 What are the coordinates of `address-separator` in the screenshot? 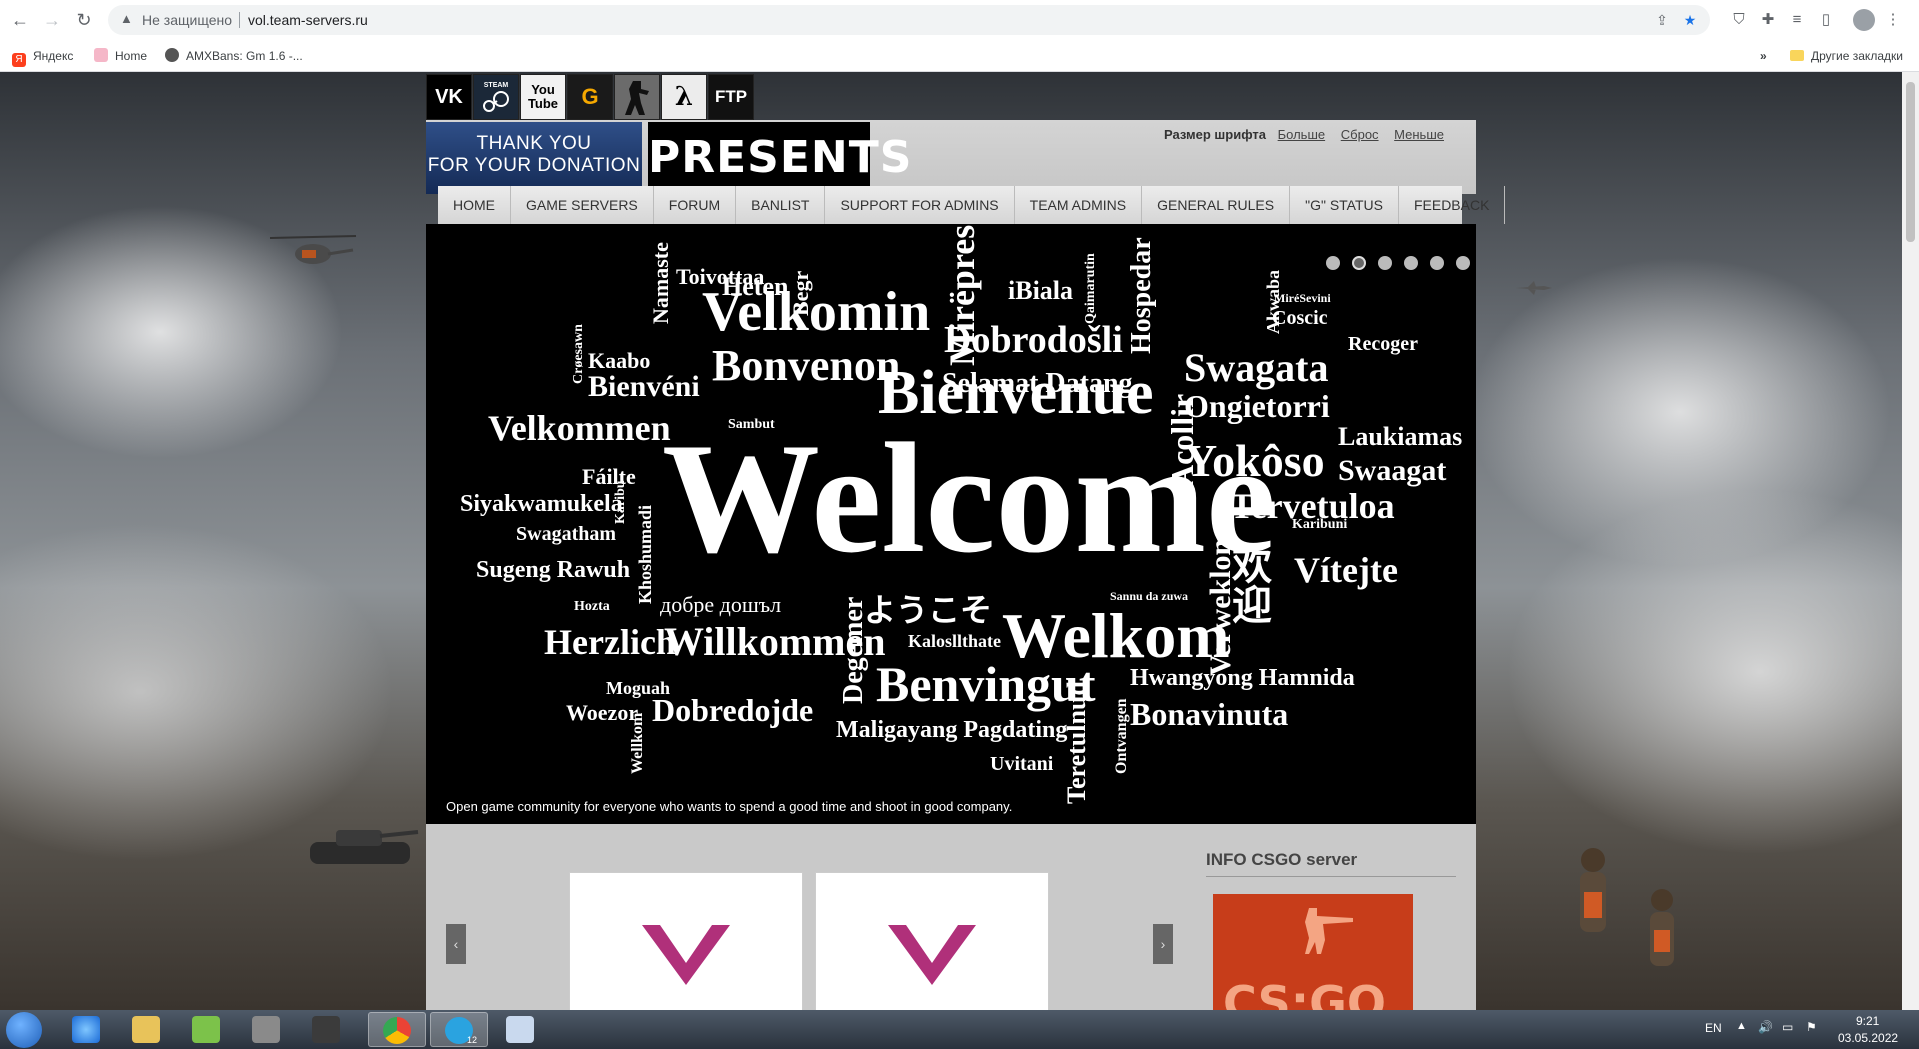 It's located at (239, 20).